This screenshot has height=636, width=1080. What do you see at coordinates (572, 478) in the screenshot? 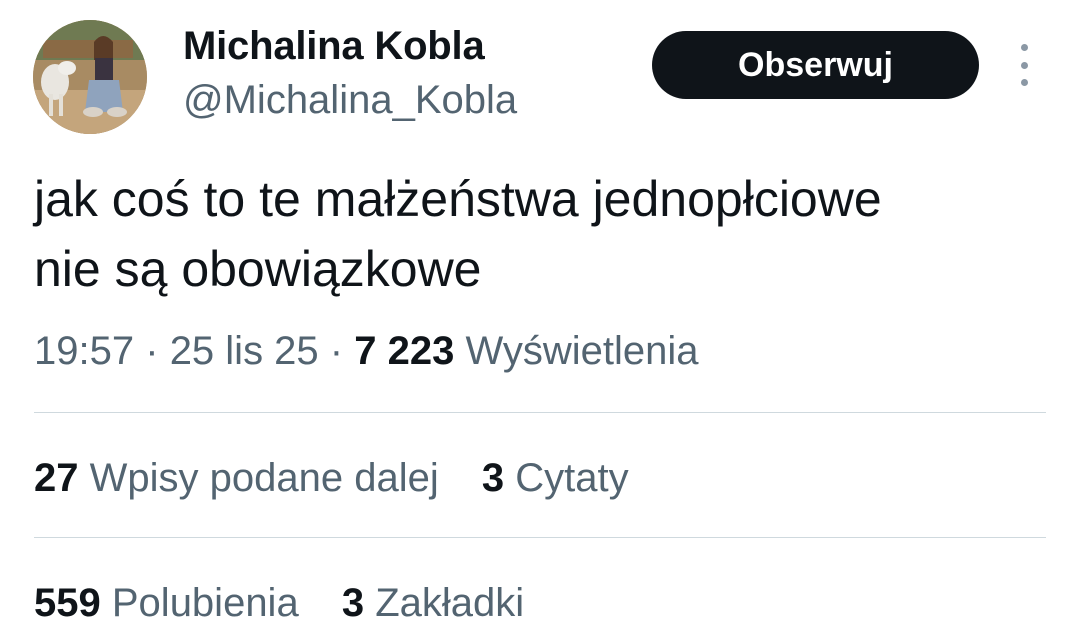
I see `quotes-label: Cytaty` at bounding box center [572, 478].